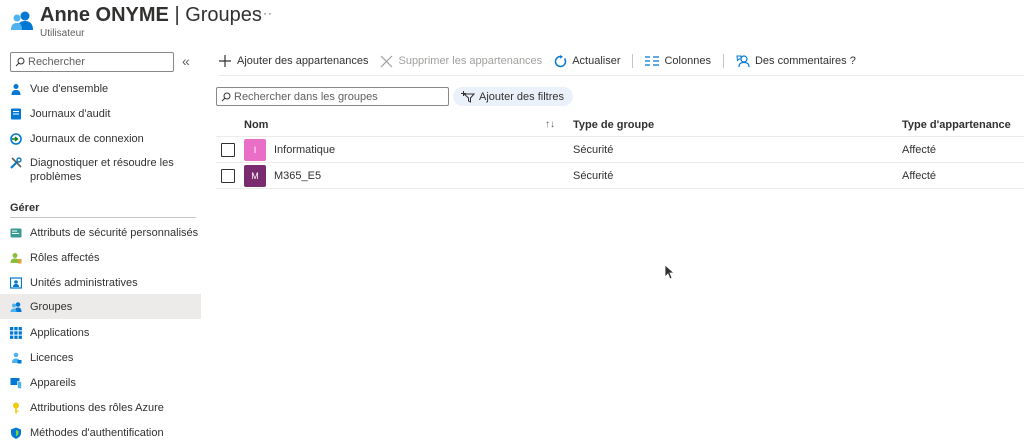  I want to click on feedback-label: Des commentaires ?, so click(805, 61).